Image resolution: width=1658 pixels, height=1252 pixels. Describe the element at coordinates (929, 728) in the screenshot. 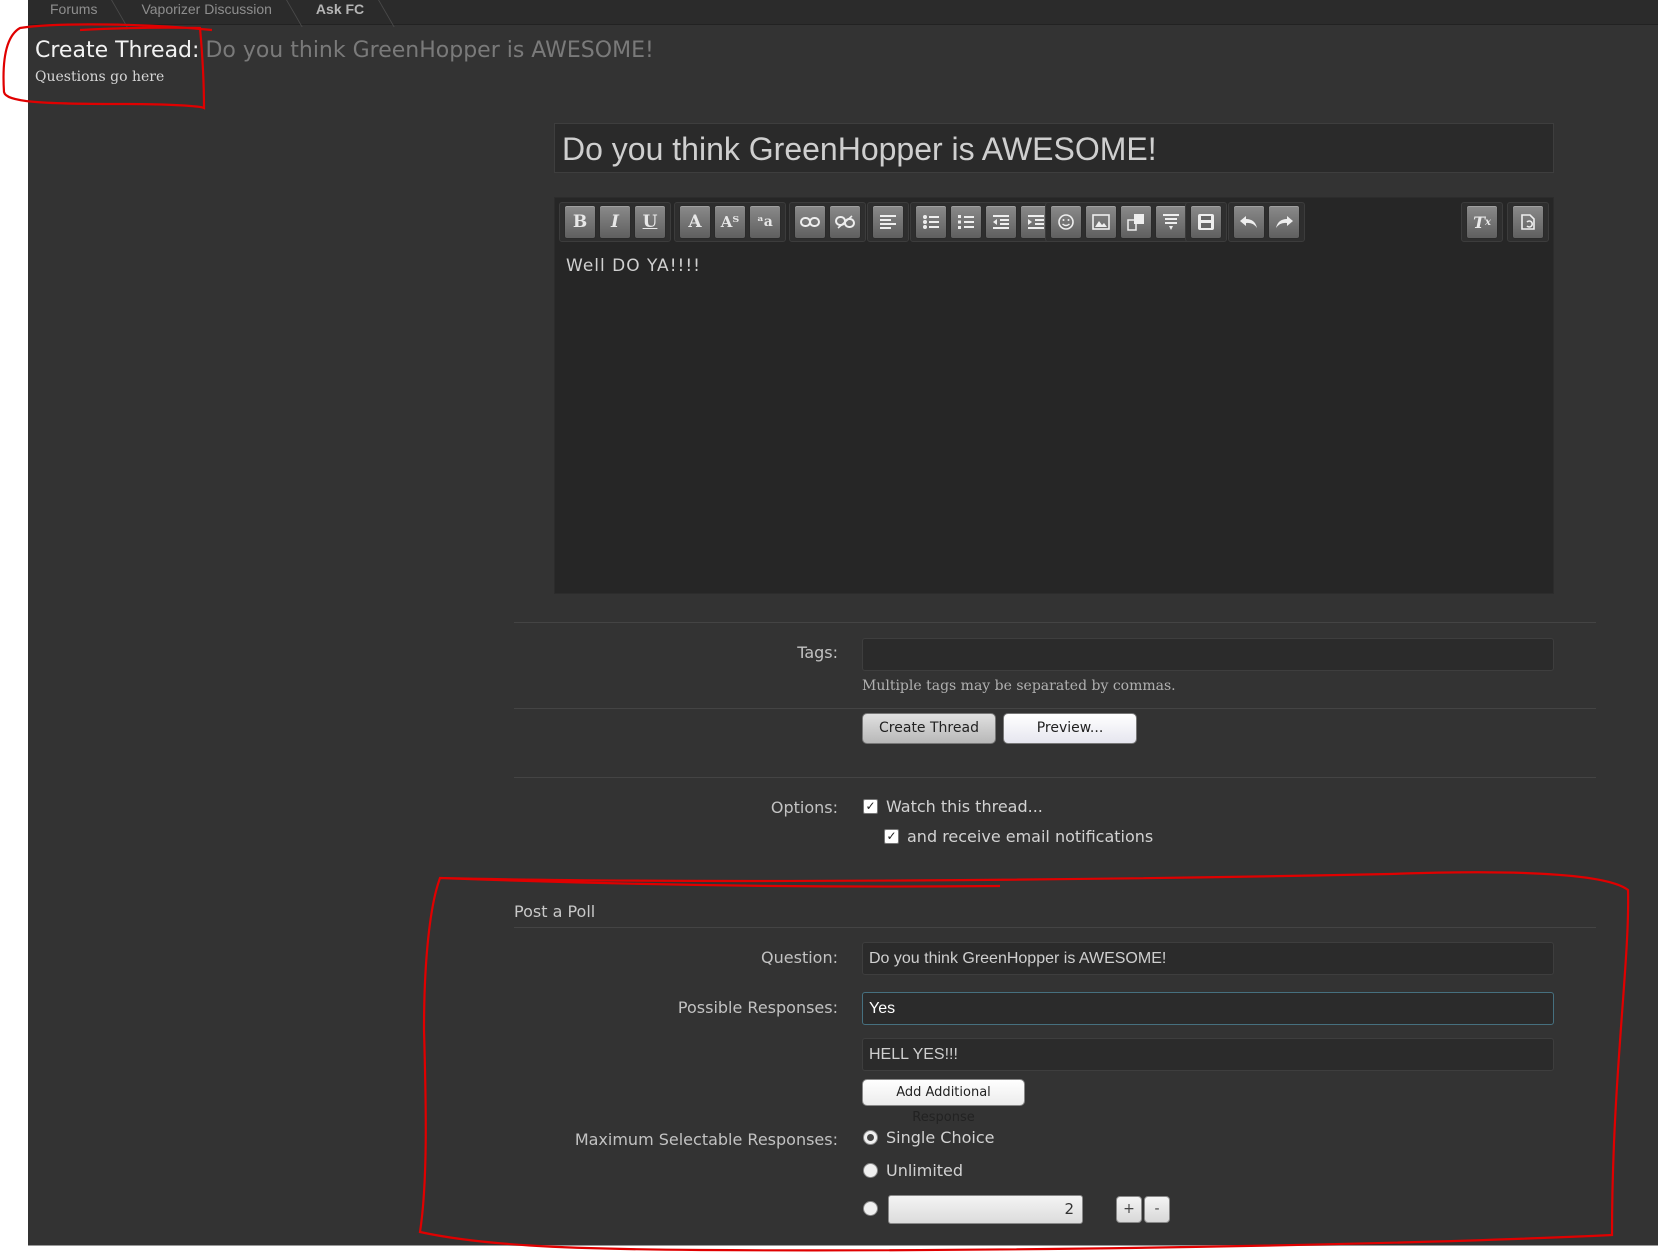

I see `create-thread-button: Create Thread` at that location.